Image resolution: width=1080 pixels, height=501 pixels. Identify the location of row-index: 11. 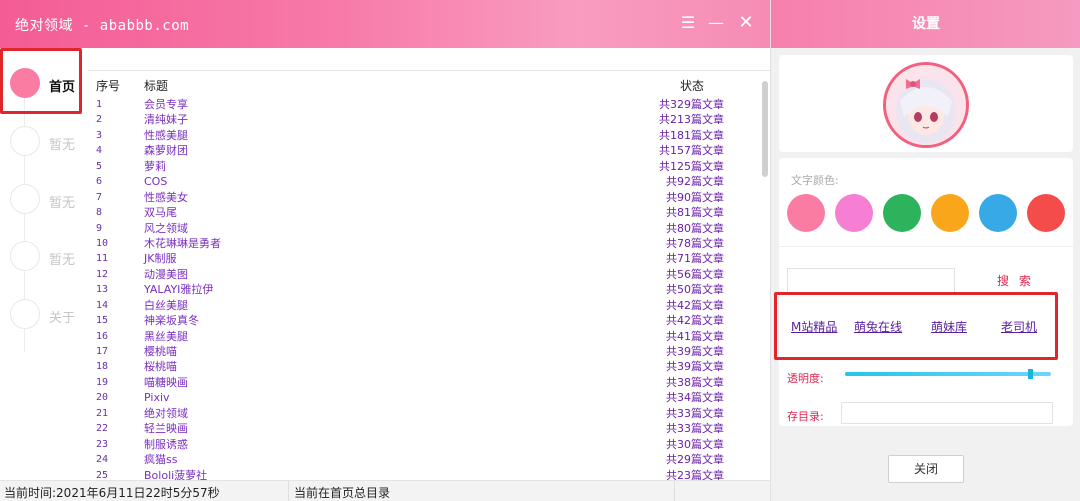
(102, 259).